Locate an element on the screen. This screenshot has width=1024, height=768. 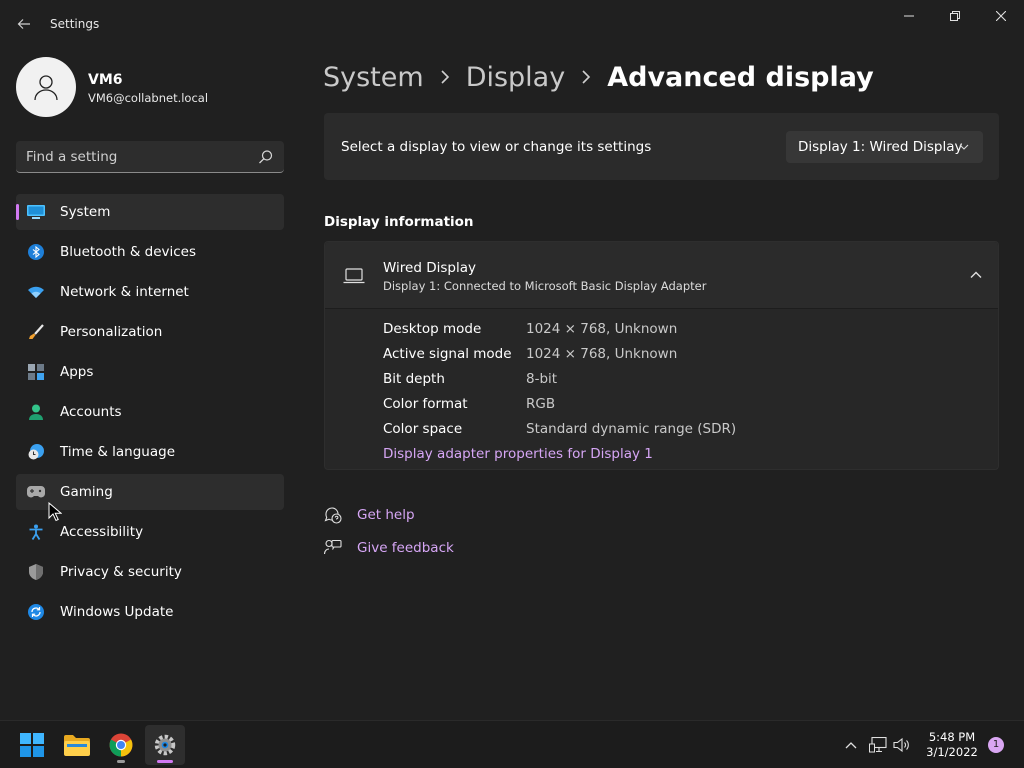
give-feedback-row: Give feedback is located at coordinates (388, 548).